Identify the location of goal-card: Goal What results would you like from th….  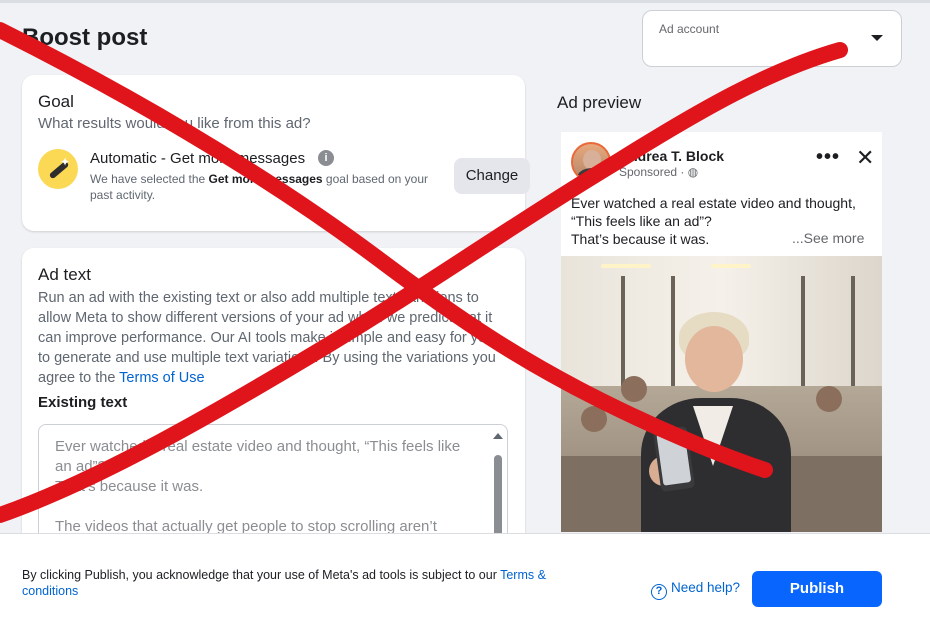
(276, 153).